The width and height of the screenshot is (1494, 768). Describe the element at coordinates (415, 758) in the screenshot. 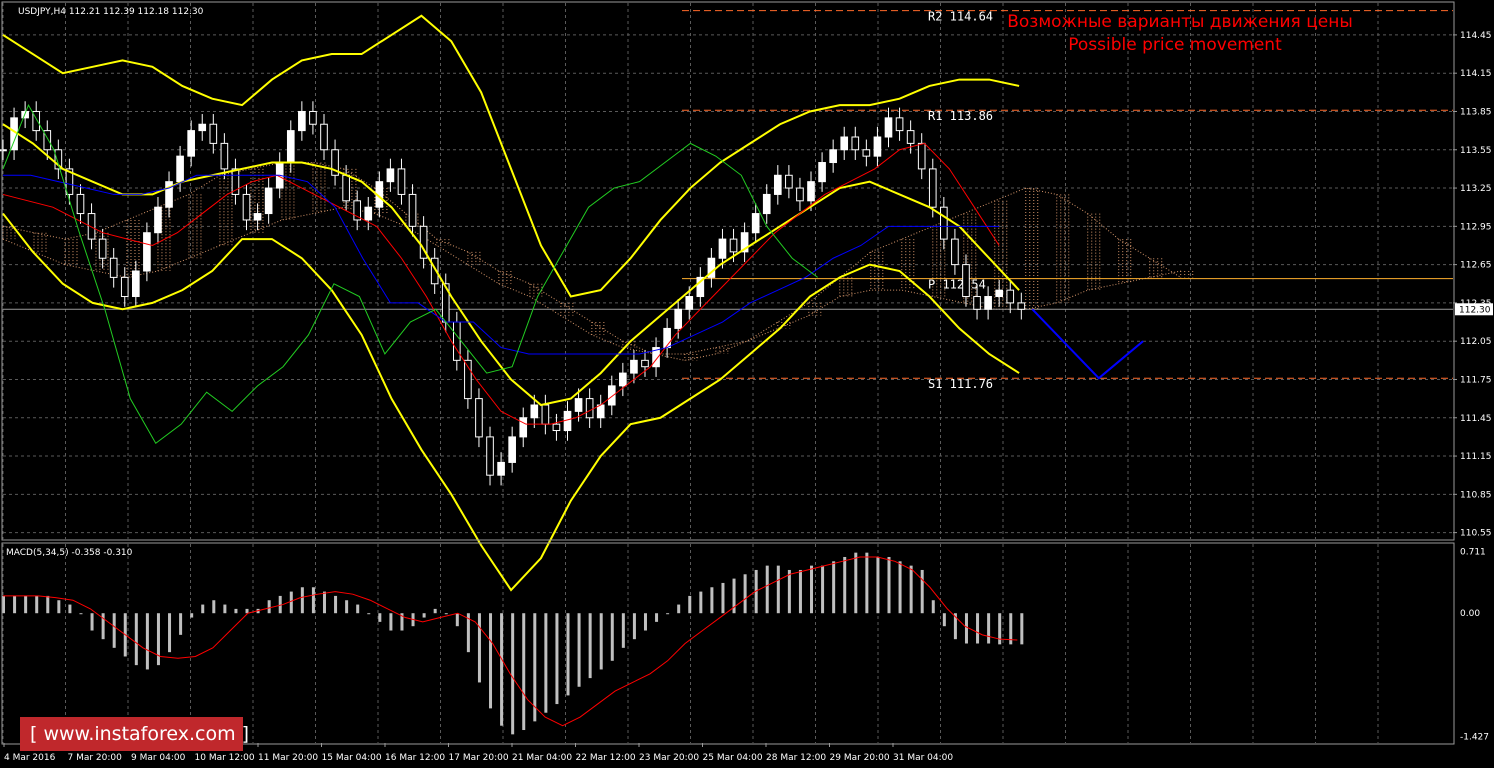

I see `time-tick-label: 16 Mar 12:00` at that location.